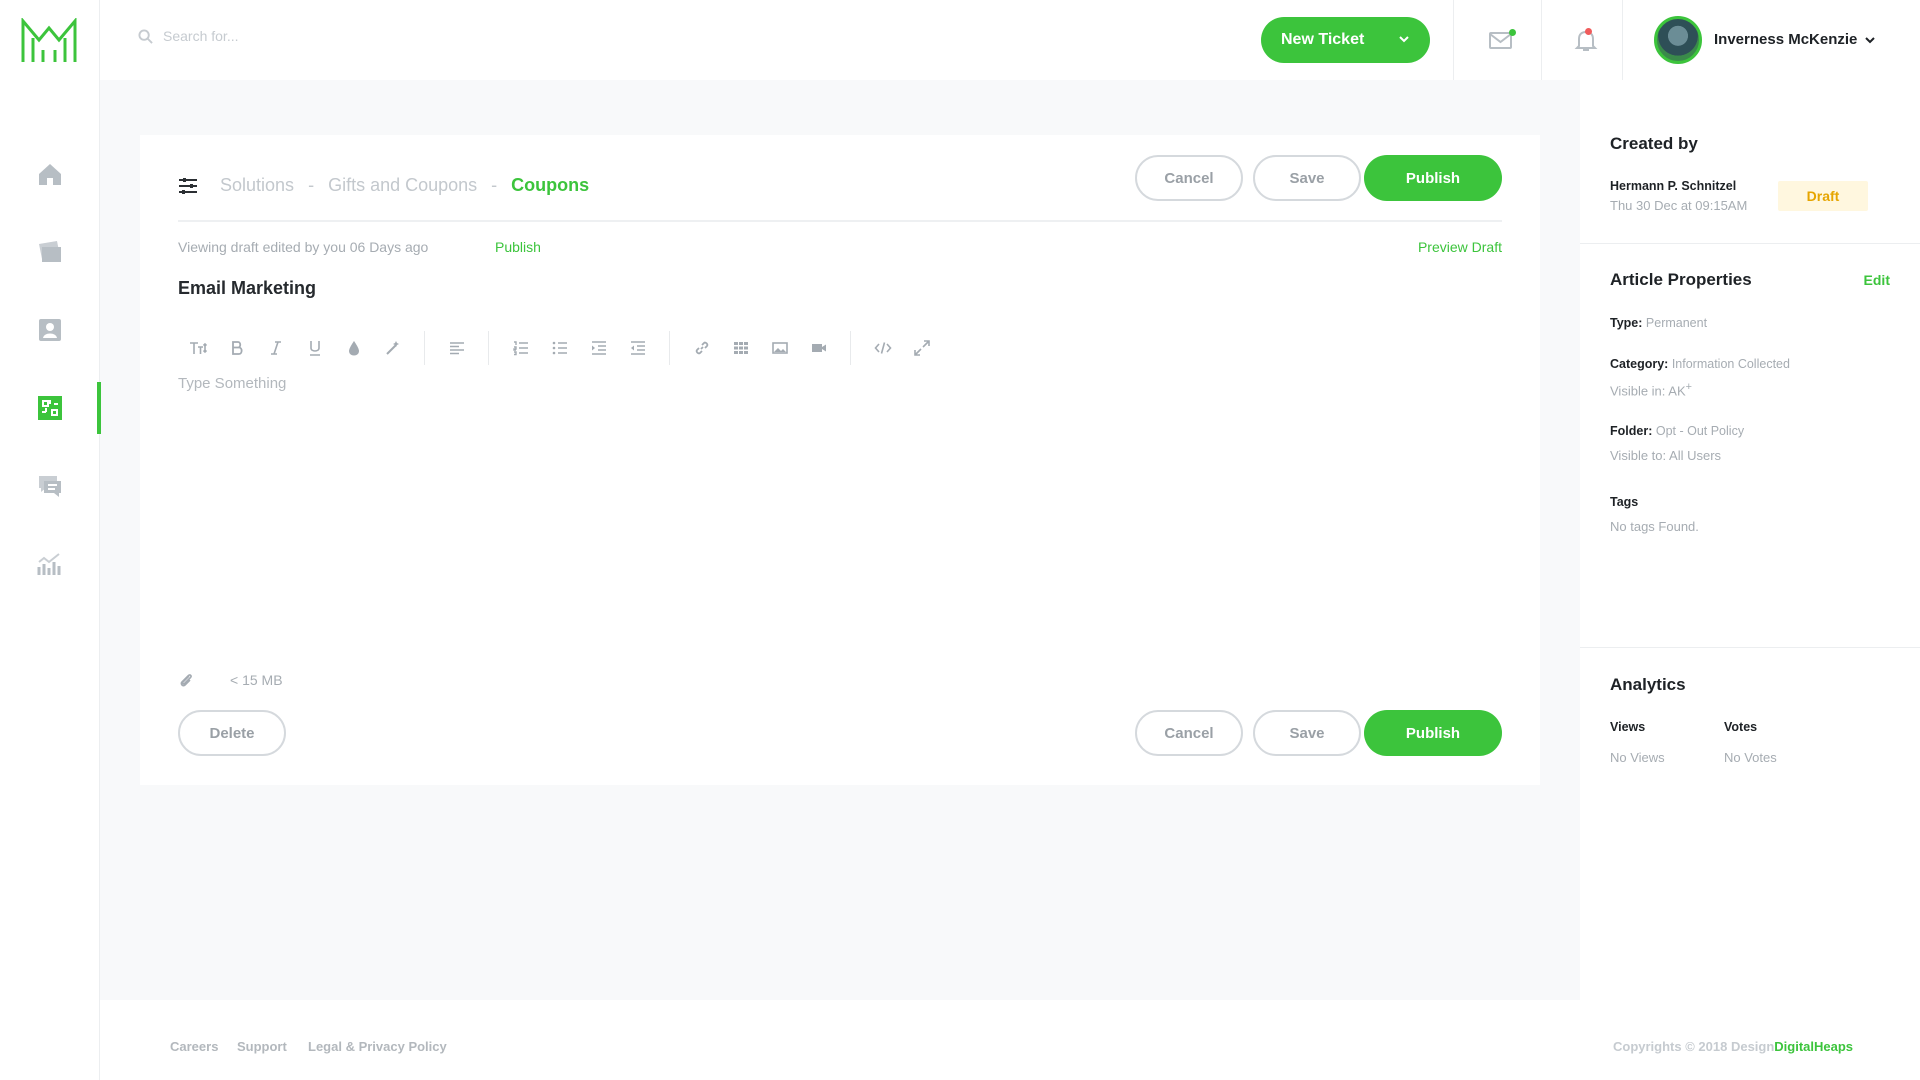  I want to click on category-value: Information Collected, so click(1730, 364).